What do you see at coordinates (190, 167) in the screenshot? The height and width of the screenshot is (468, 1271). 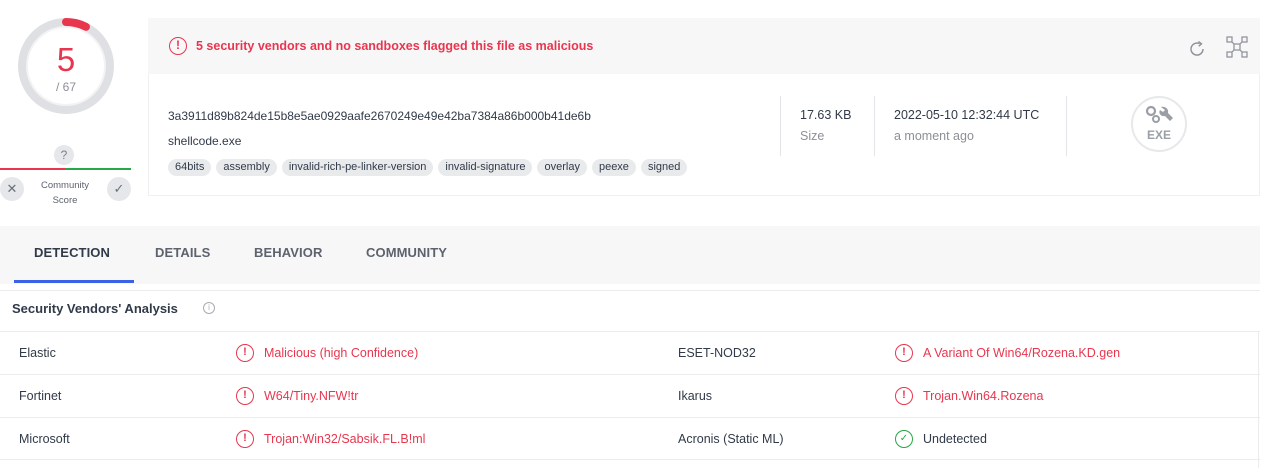 I see `file-tag: 64bits` at bounding box center [190, 167].